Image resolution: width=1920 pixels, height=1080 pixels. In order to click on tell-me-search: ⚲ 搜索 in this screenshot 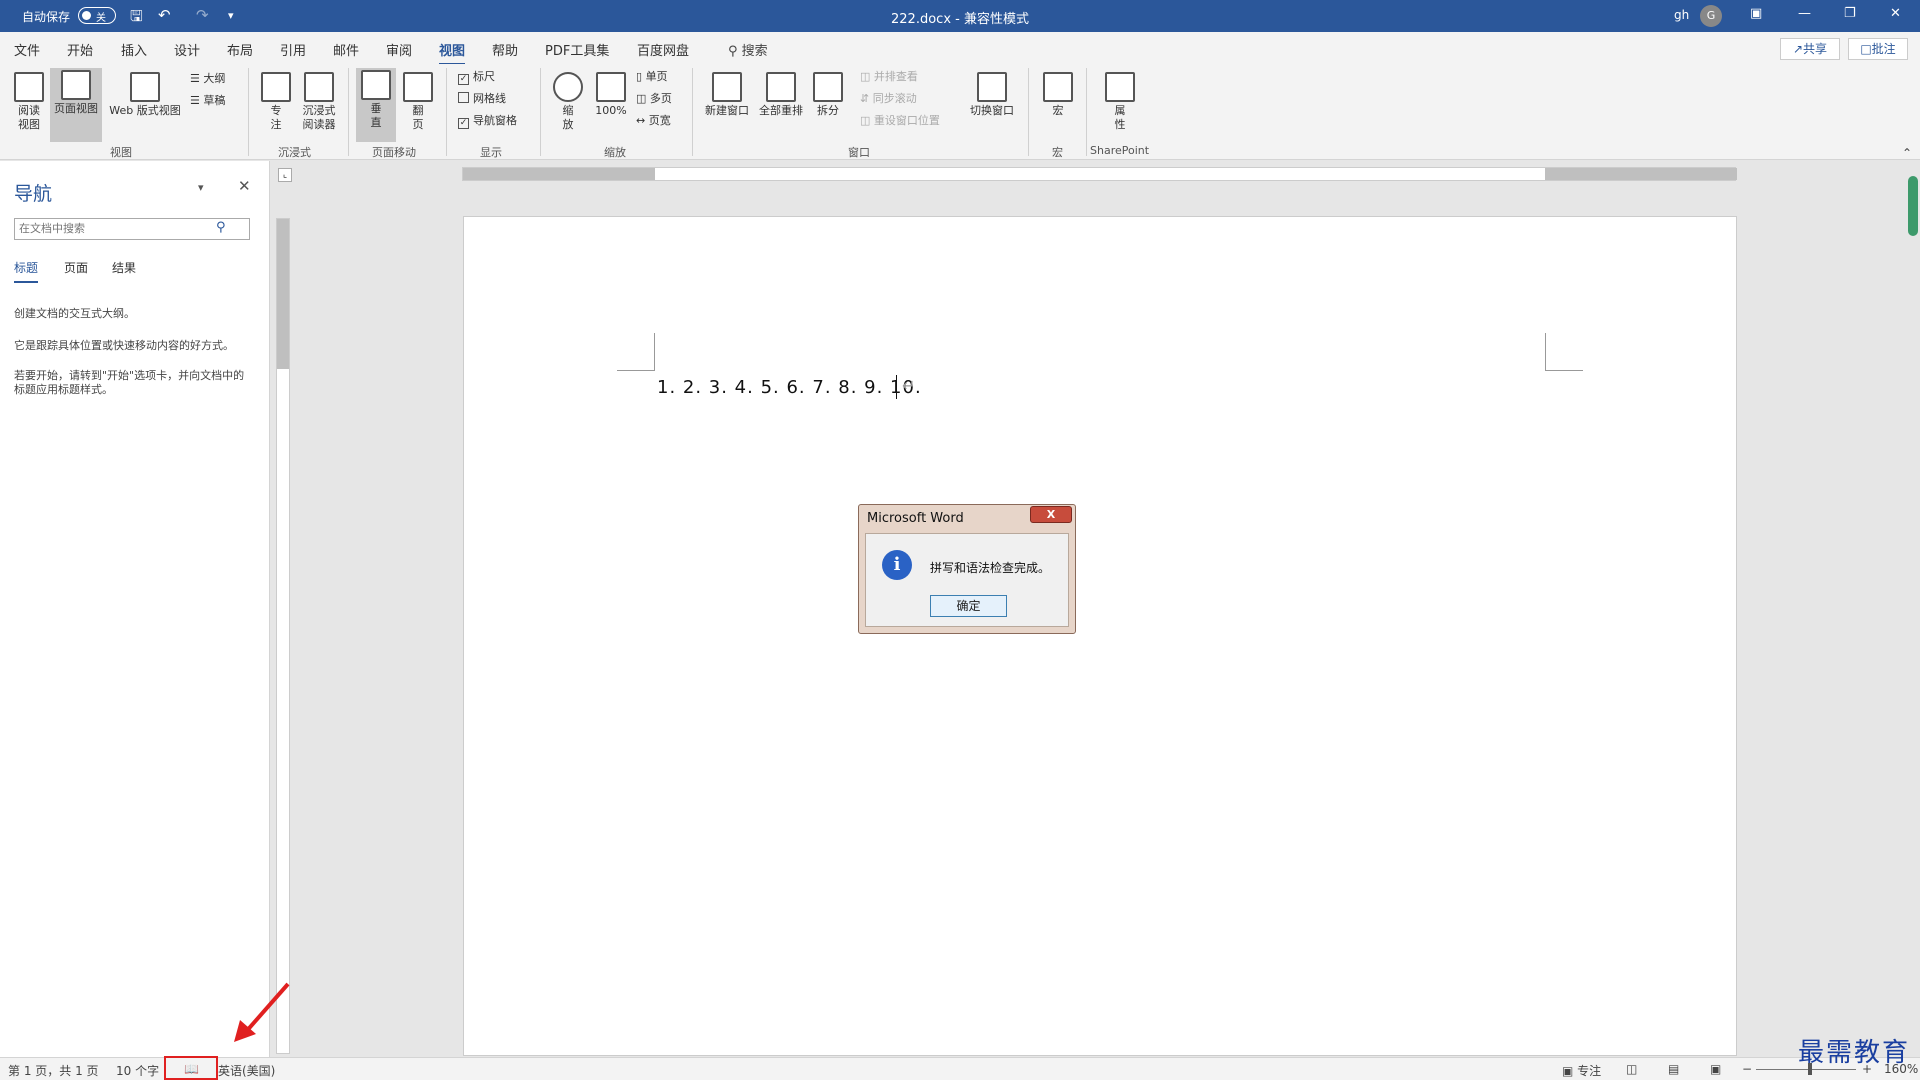, I will do `click(748, 49)`.